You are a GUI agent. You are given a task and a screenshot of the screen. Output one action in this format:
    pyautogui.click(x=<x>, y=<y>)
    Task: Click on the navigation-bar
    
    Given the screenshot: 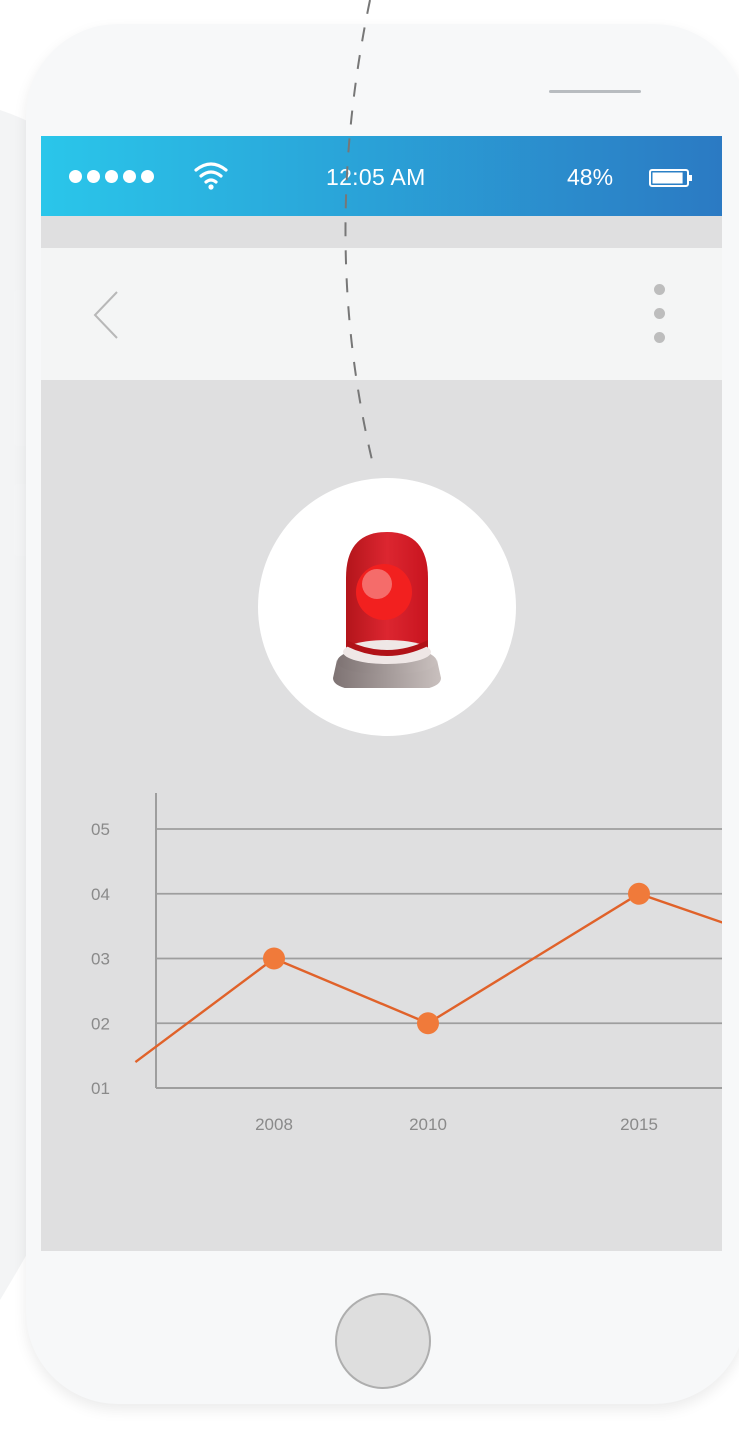 What is the action you would take?
    pyautogui.click(x=381, y=314)
    